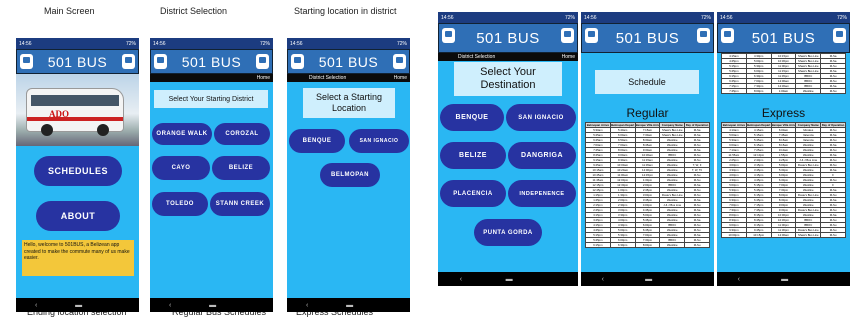 The width and height of the screenshot is (857, 322). I want to click on table-header: Company Name, so click(672, 125).